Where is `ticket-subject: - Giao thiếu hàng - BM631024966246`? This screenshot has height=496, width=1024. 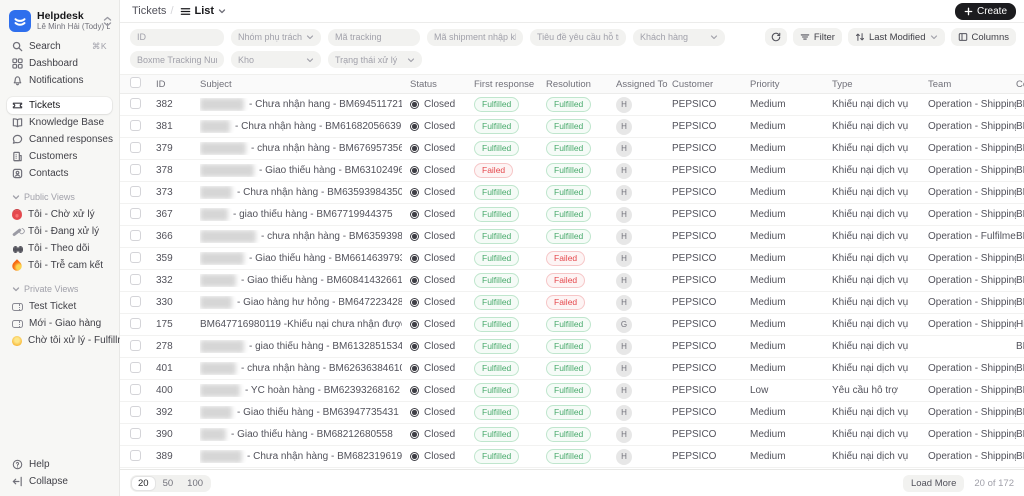 ticket-subject: - Giao thiếu hàng - BM631024966246 is located at coordinates (305, 170).